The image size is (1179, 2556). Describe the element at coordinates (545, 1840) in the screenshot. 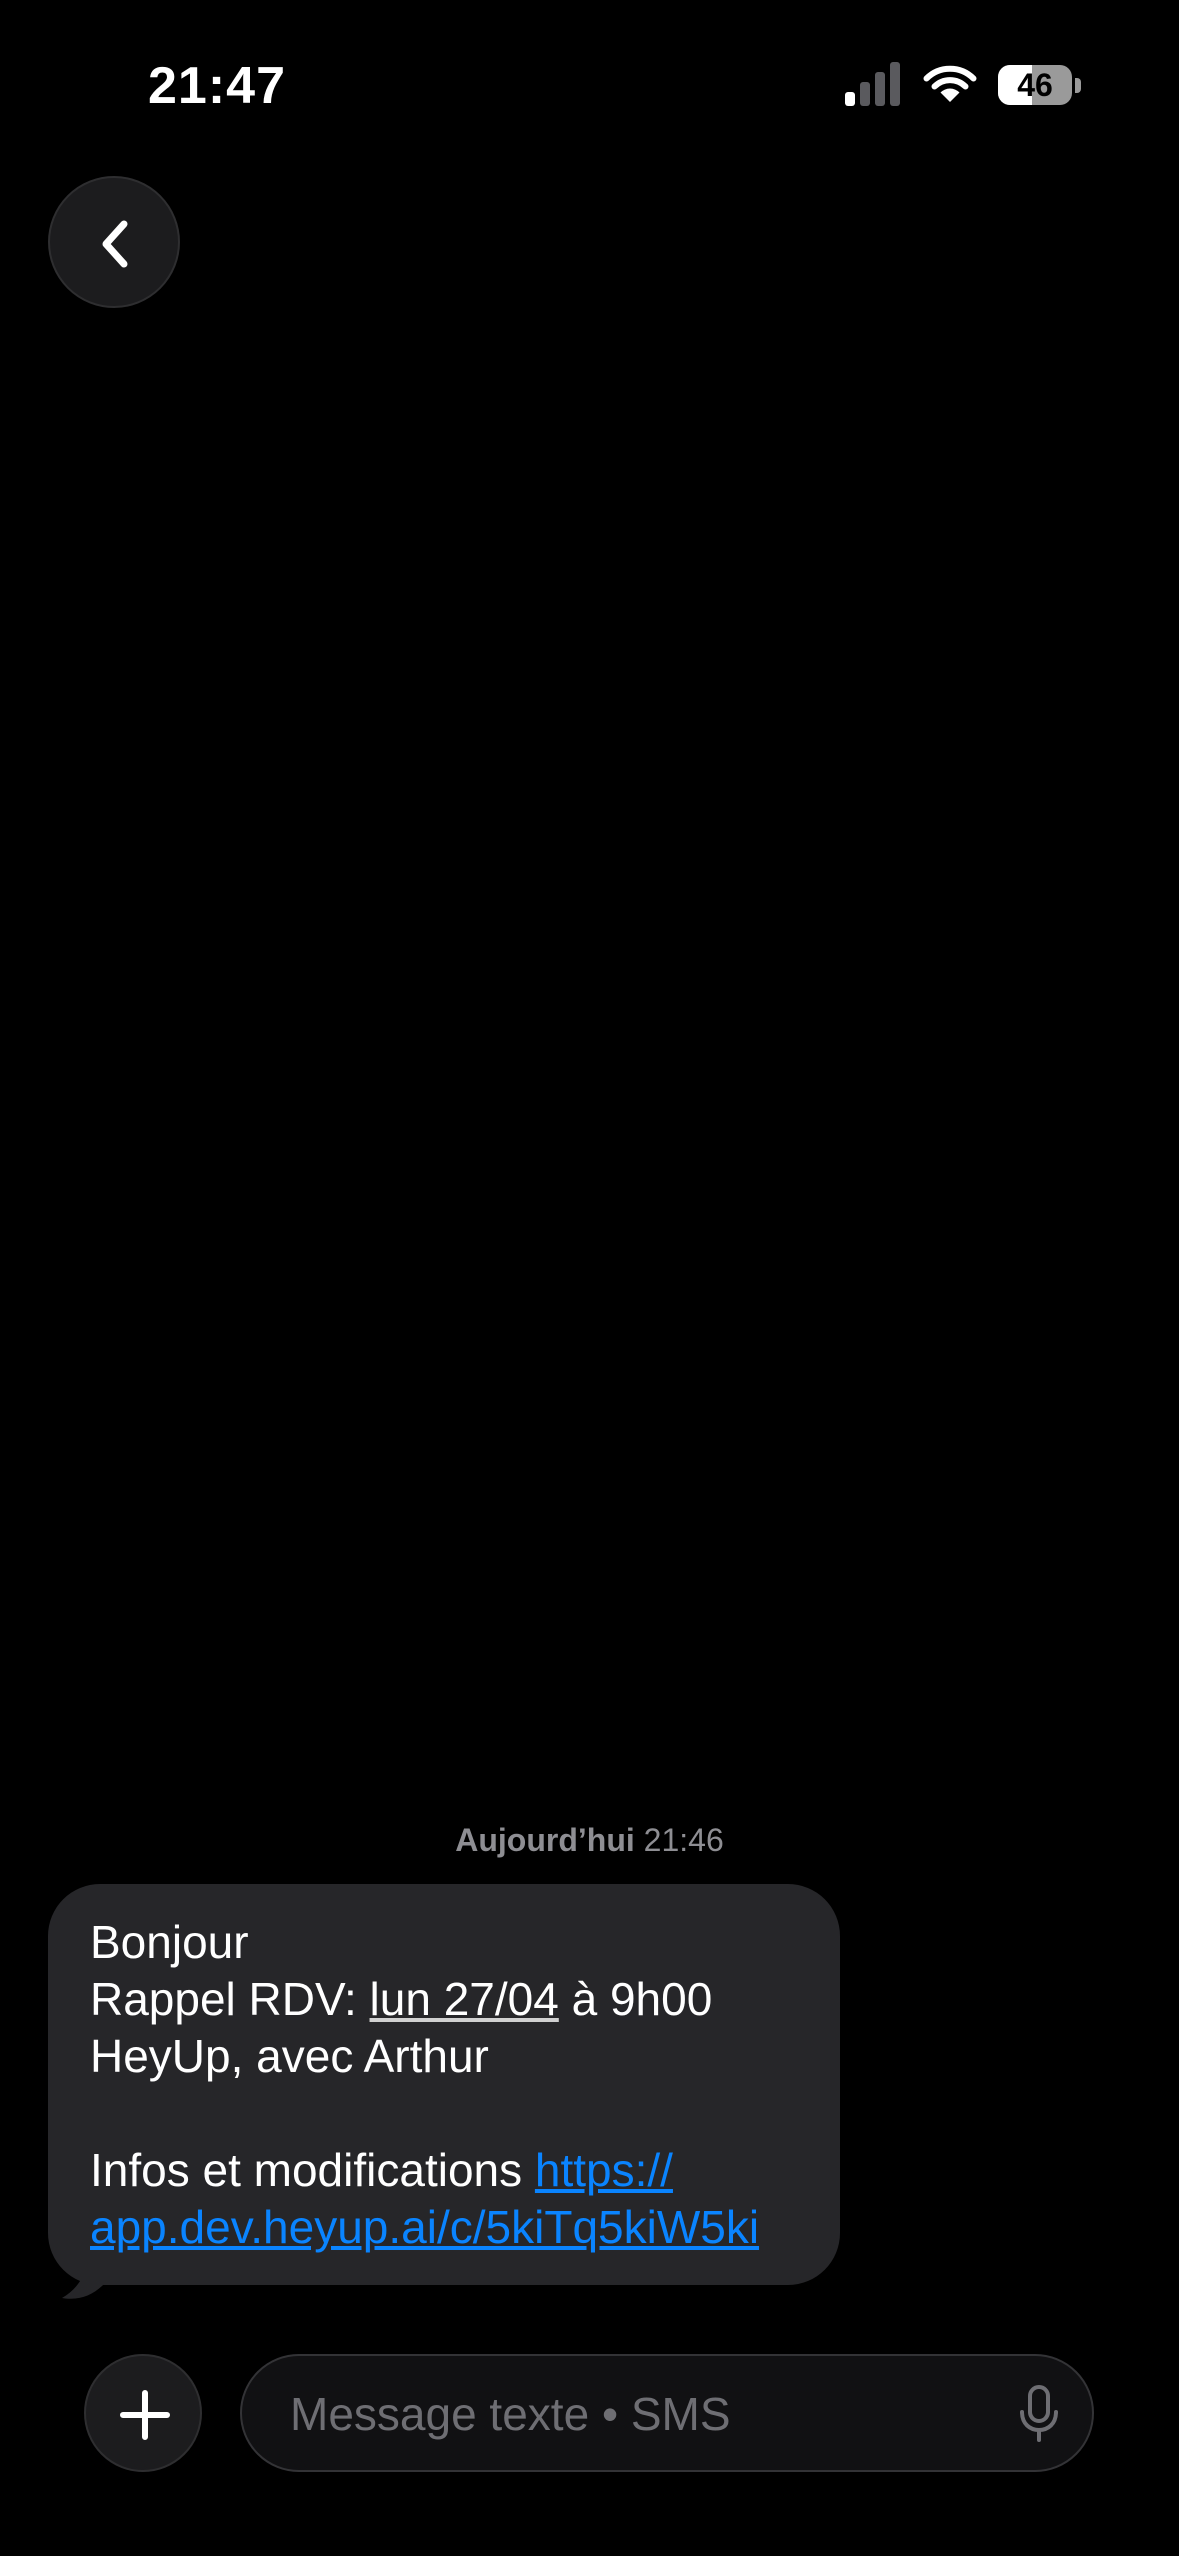

I see `timestamp-day: Aujourd’hui` at that location.